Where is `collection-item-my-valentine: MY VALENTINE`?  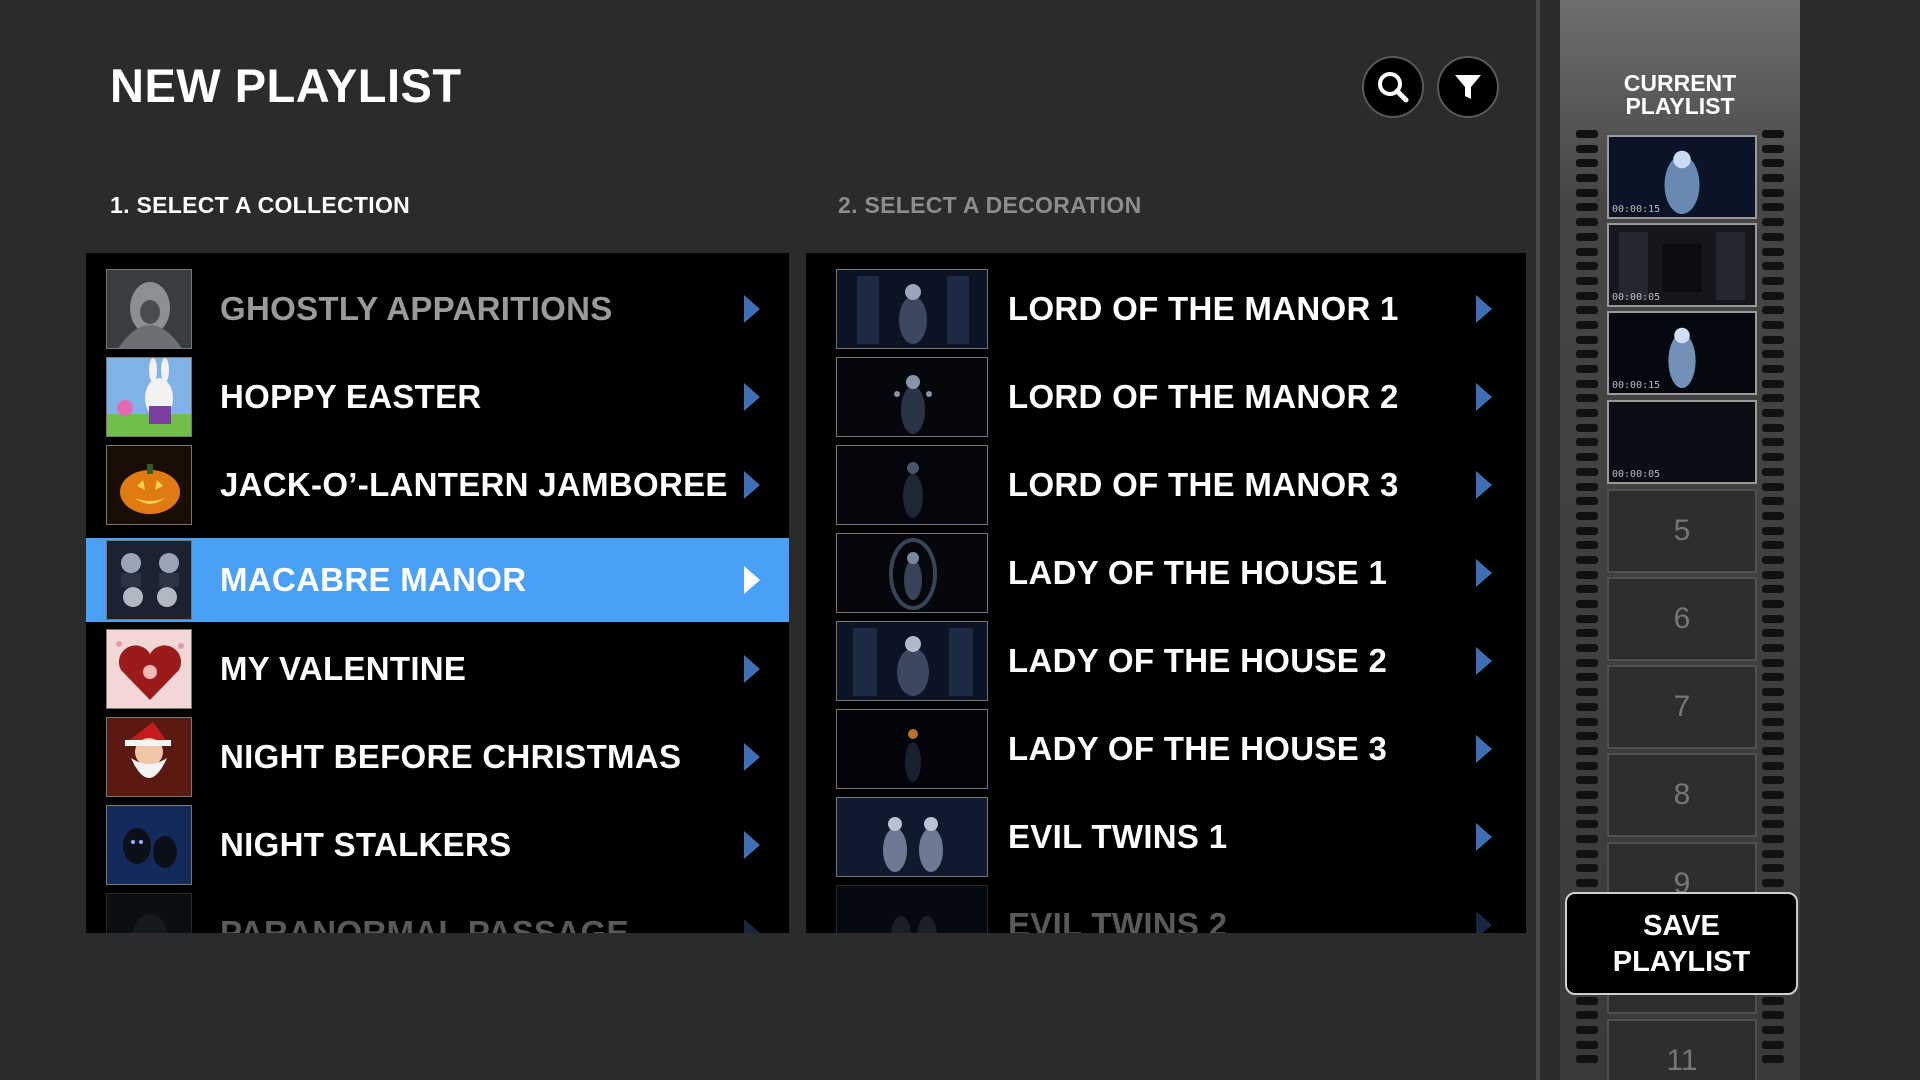 collection-item-my-valentine: MY VALENTINE is located at coordinates (437, 669).